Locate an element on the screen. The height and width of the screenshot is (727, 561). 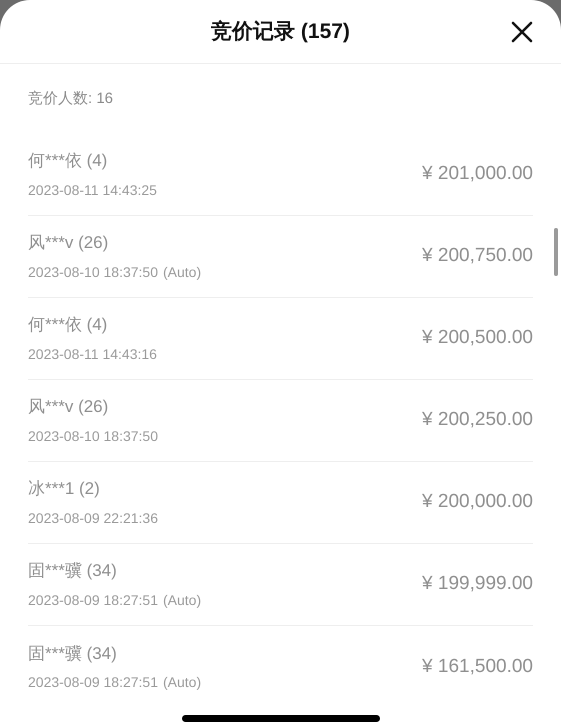
sheet-title: 竞价记录 (157) is located at coordinates (280, 31).